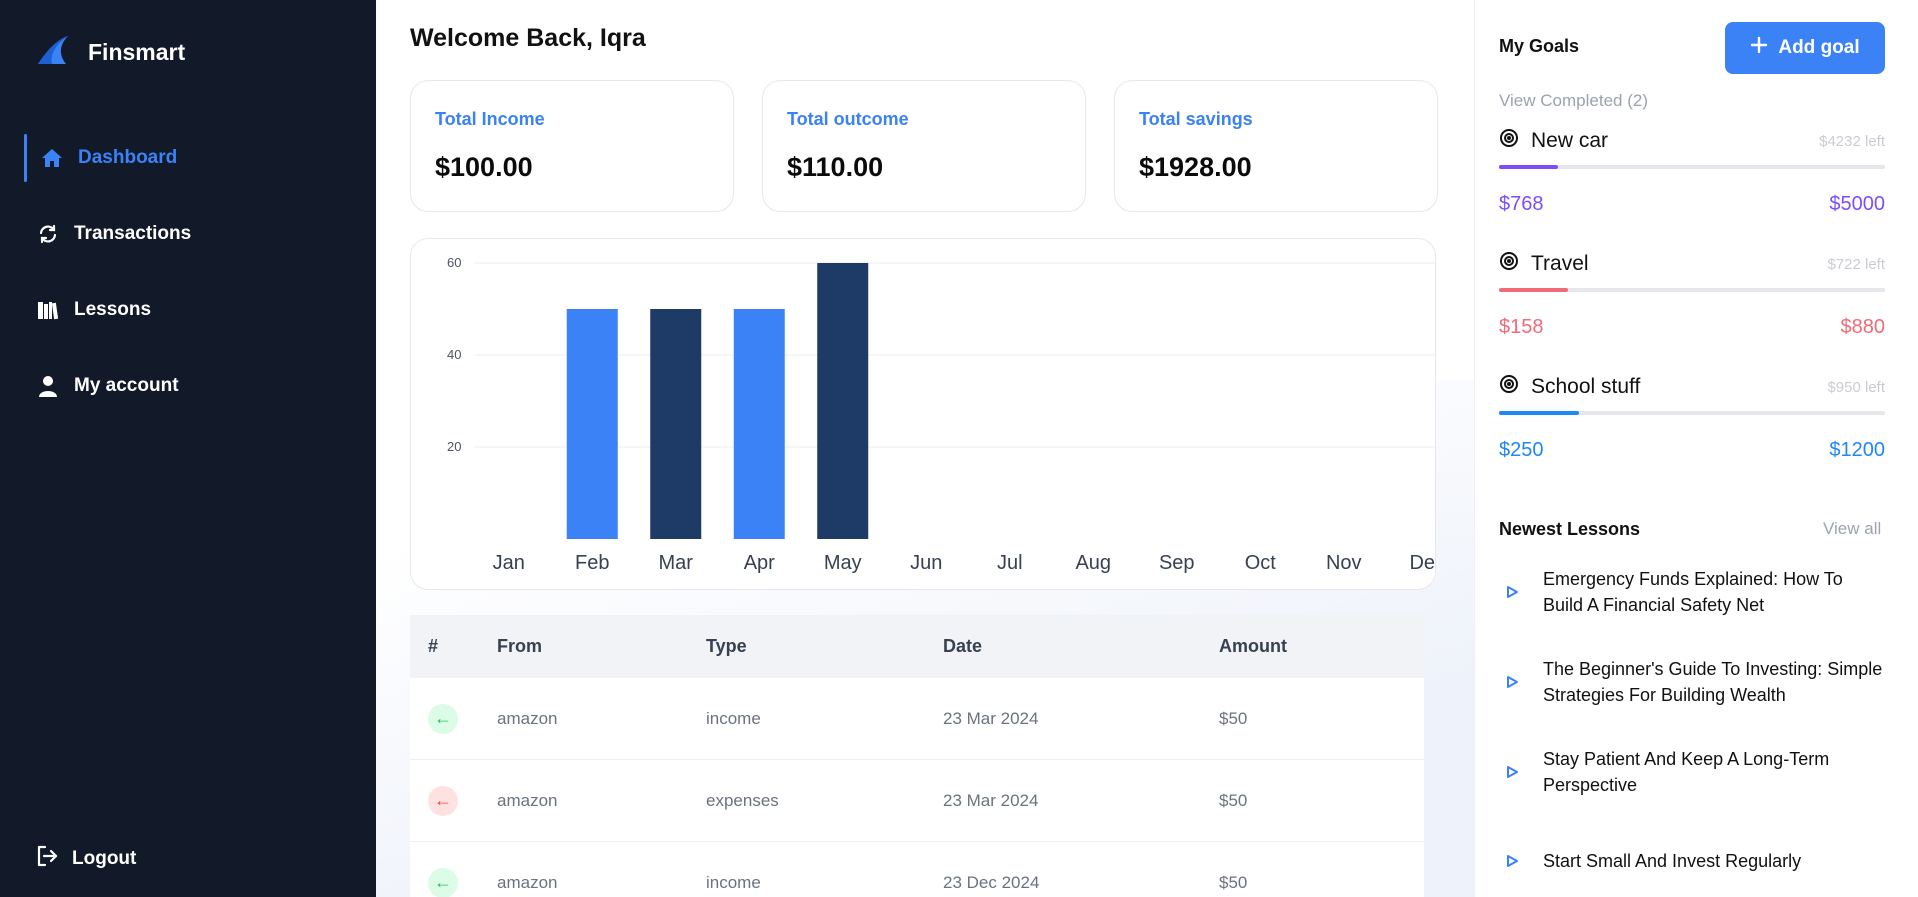 This screenshot has height=897, width=1918. Describe the element at coordinates (1560, 263) in the screenshot. I see `goal-name: Travel` at that location.